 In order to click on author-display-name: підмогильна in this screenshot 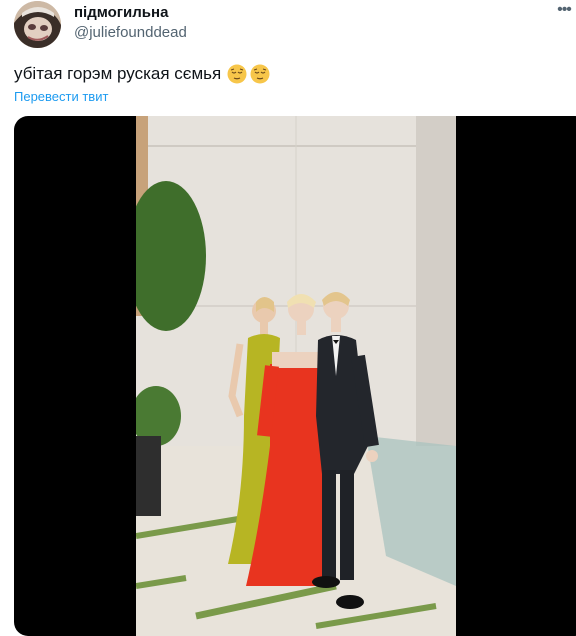, I will do `click(121, 12)`.